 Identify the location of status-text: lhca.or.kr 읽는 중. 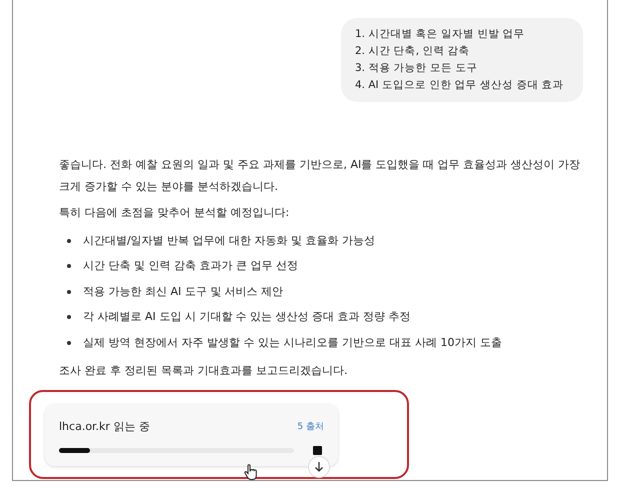
(104, 426).